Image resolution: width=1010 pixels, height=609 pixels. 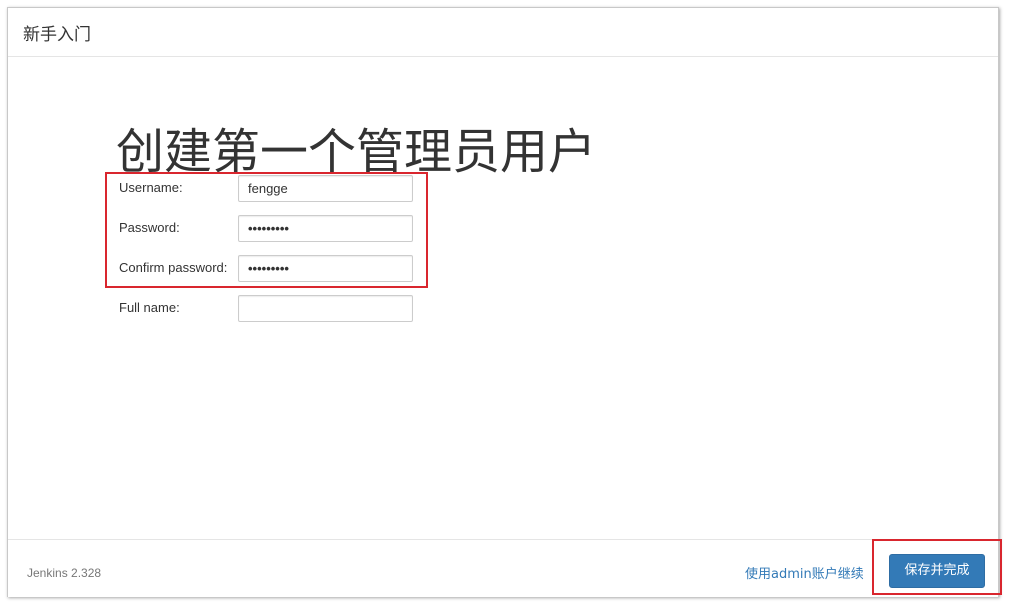 I want to click on full-name-input, so click(x=325, y=308).